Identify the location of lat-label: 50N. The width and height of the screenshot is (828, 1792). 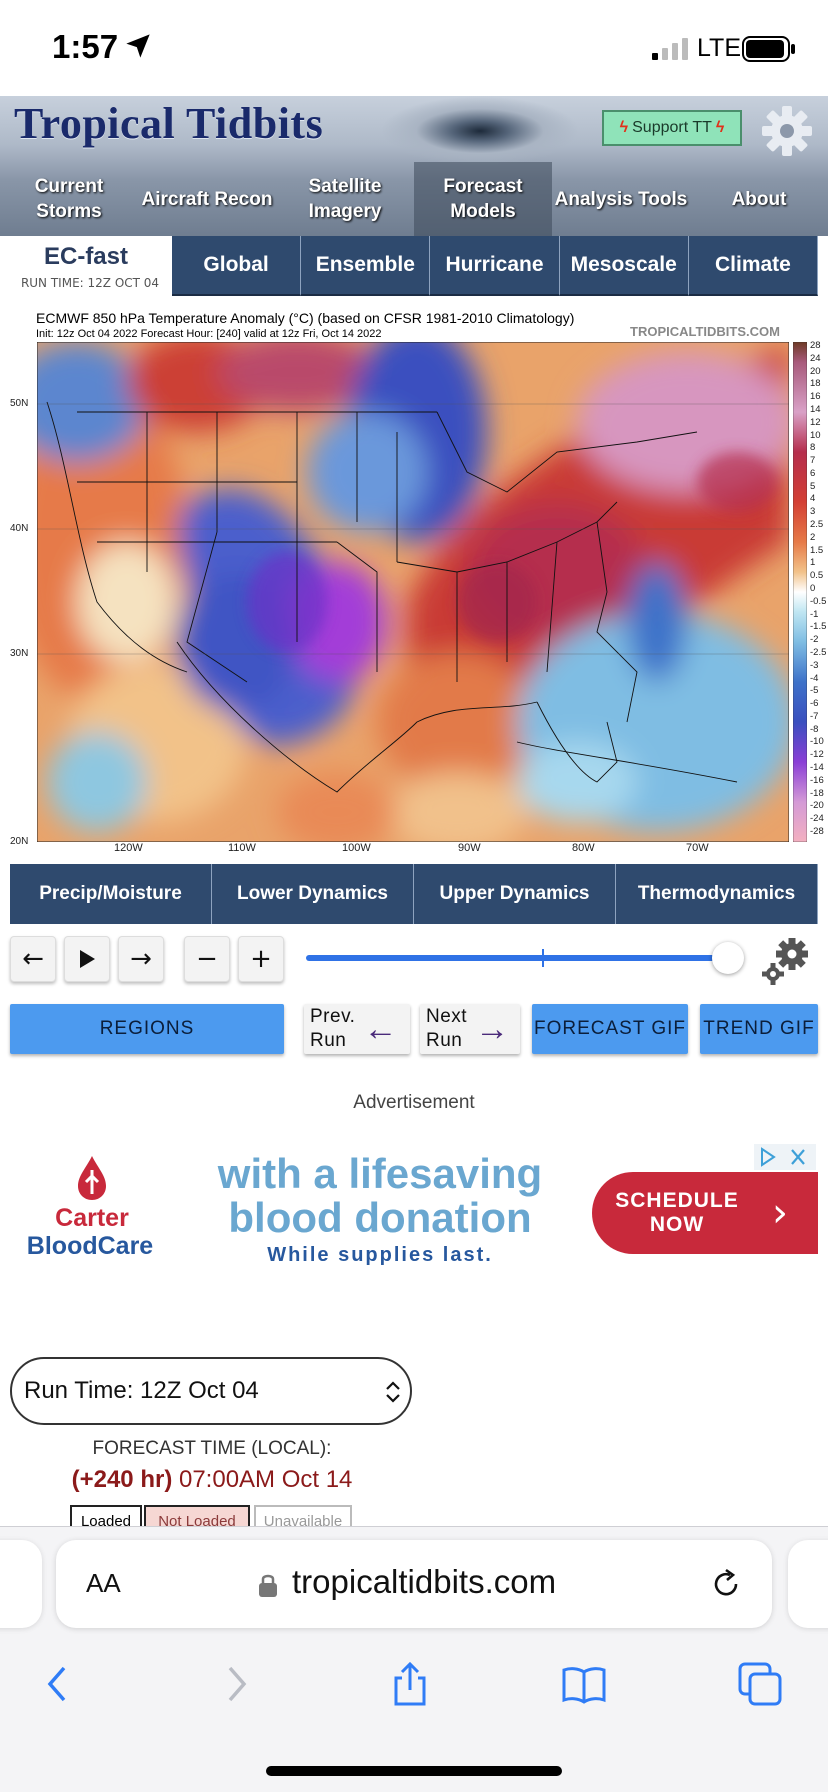
(19, 403).